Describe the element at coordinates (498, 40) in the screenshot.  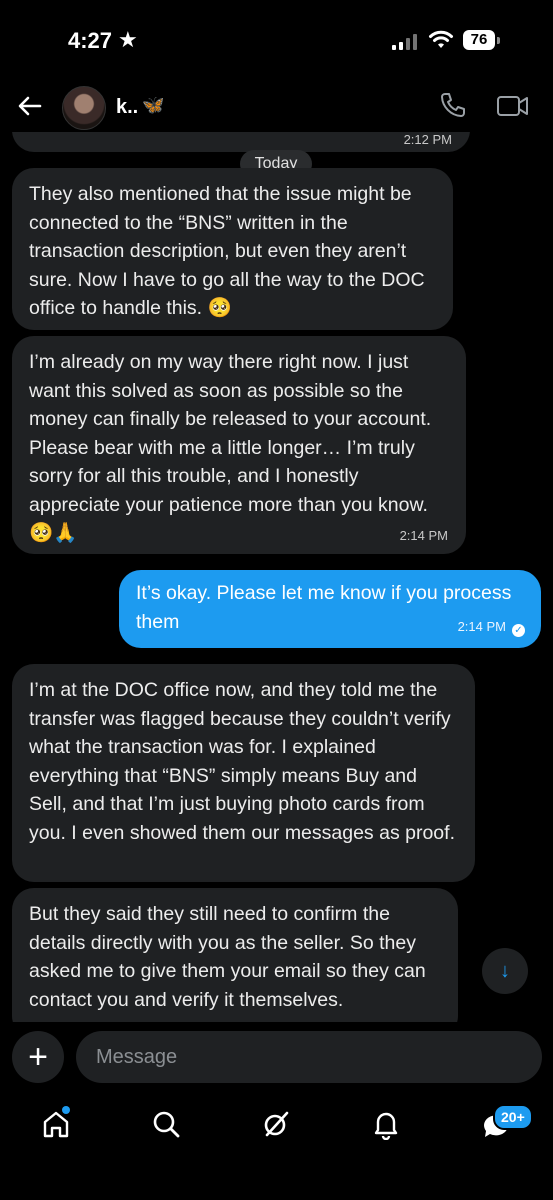
I see `battery-tip` at that location.